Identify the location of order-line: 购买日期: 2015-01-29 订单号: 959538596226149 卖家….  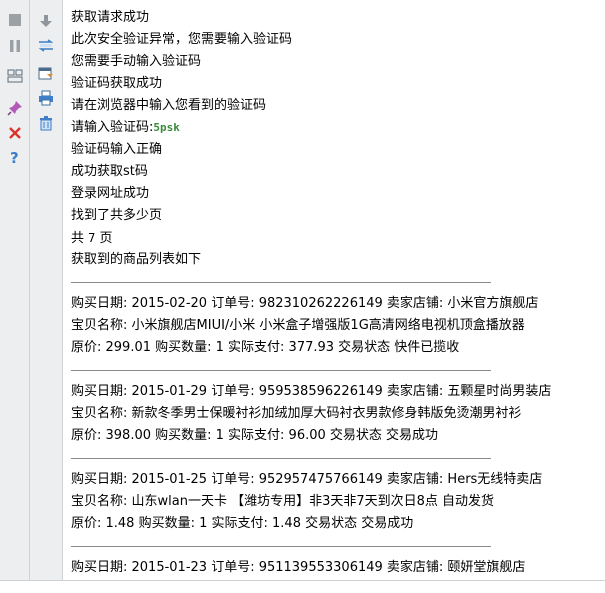
(311, 391).